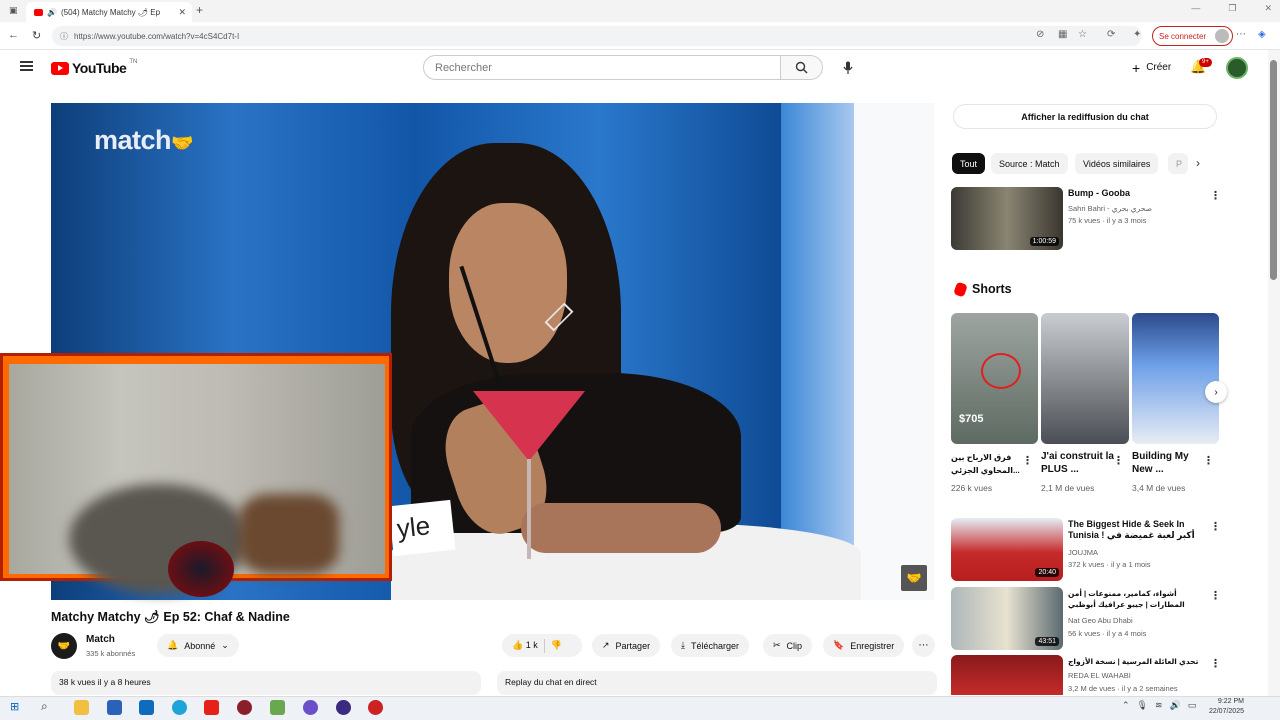  Describe the element at coordinates (1137, 34) in the screenshot. I see `collections-icon: ✦` at that location.